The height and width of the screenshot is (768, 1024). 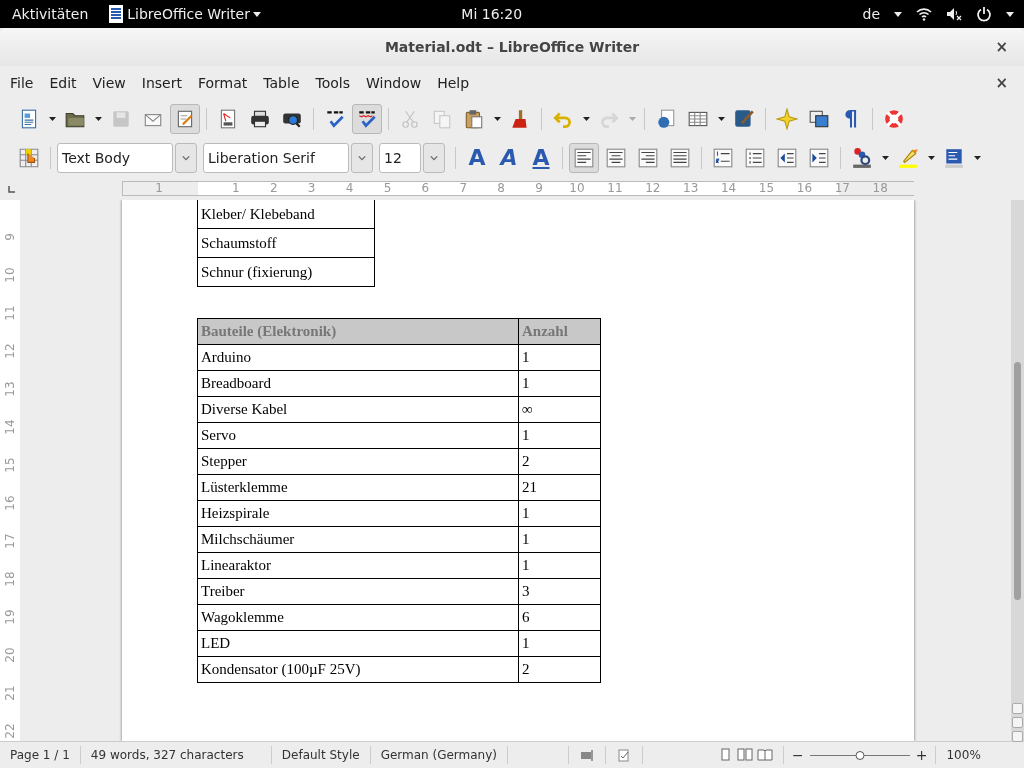 I want to click on align-center-icon, so click(x=616, y=157).